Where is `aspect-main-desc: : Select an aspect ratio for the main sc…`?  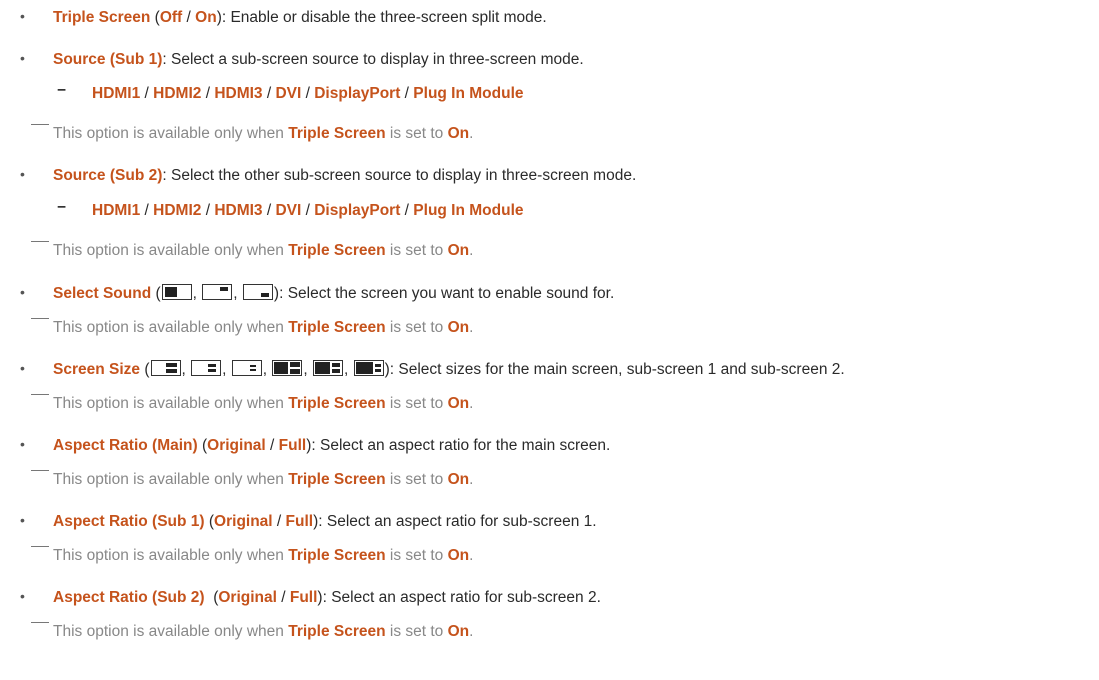 aspect-main-desc: : Select an aspect ratio for the main sc… is located at coordinates (461, 445).